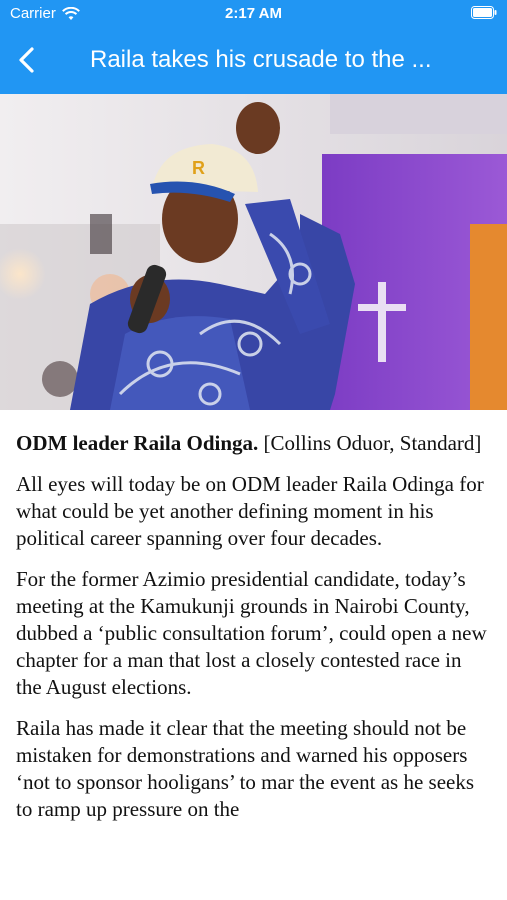  Describe the element at coordinates (27, 60) in the screenshot. I see `back-chevron-icon` at that location.